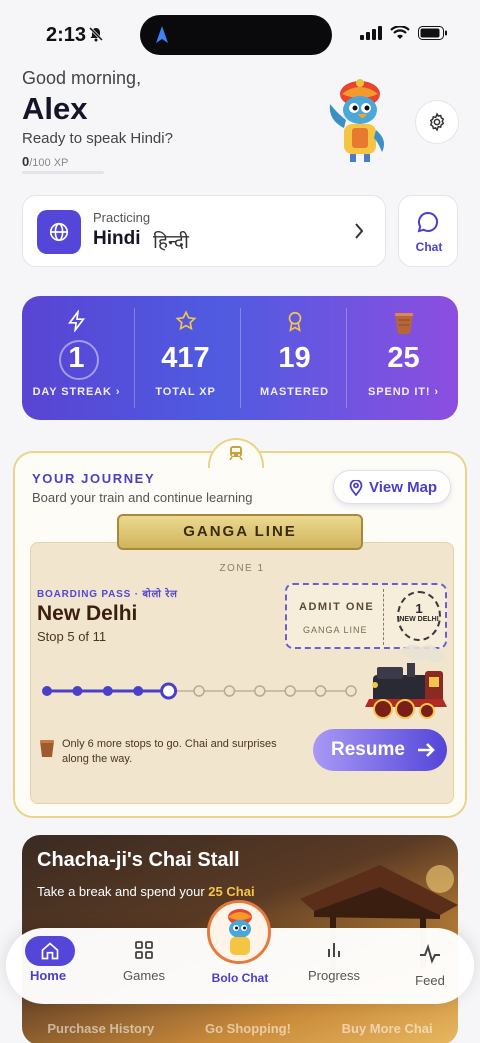 Image resolution: width=480 pixels, height=1043 pixels. What do you see at coordinates (66, 35) in the screenshot?
I see `status-time: 2:13` at bounding box center [66, 35].